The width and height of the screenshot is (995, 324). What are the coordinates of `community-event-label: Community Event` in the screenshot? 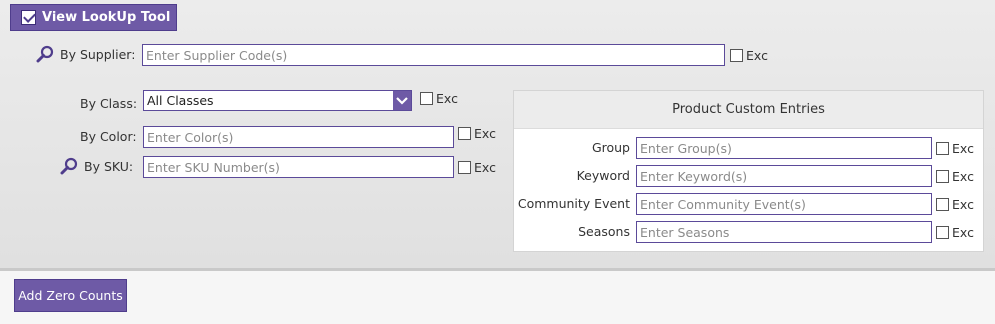 It's located at (573, 203).